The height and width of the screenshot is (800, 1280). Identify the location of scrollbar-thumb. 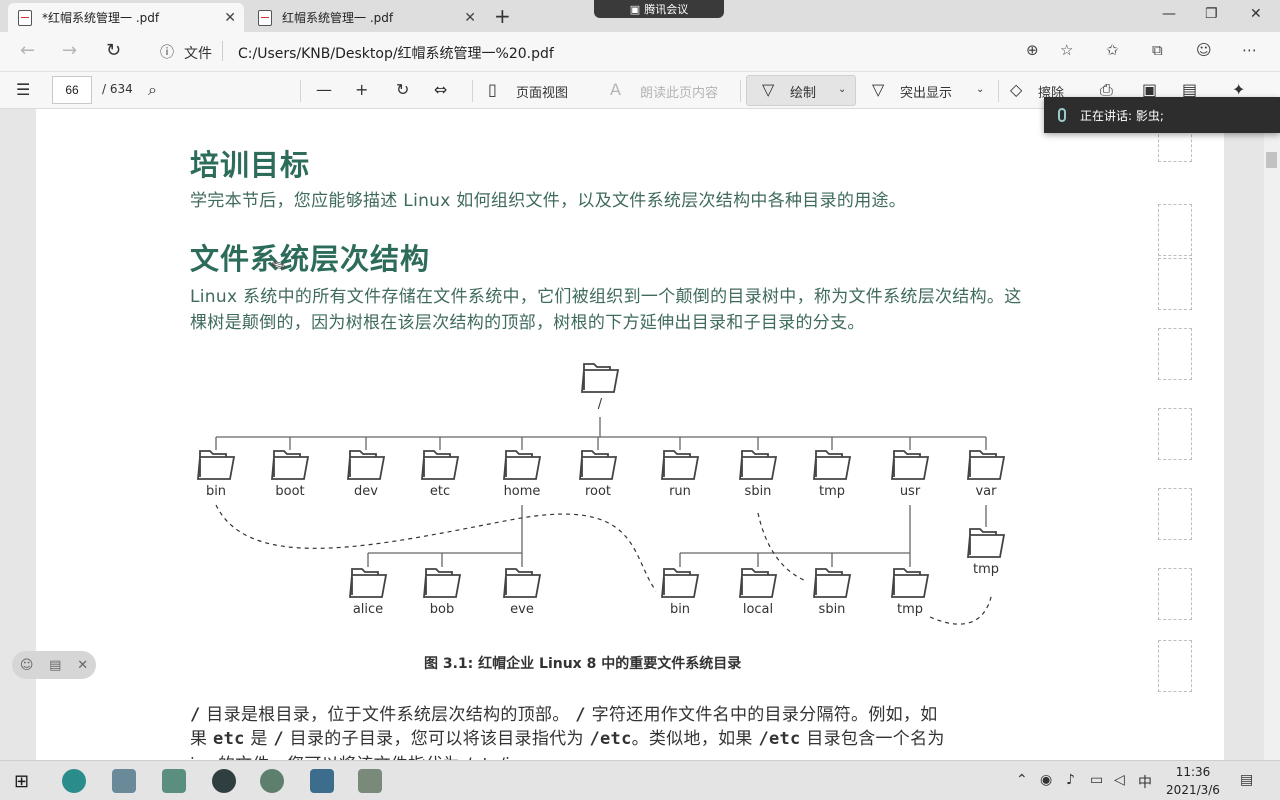
(1271, 160).